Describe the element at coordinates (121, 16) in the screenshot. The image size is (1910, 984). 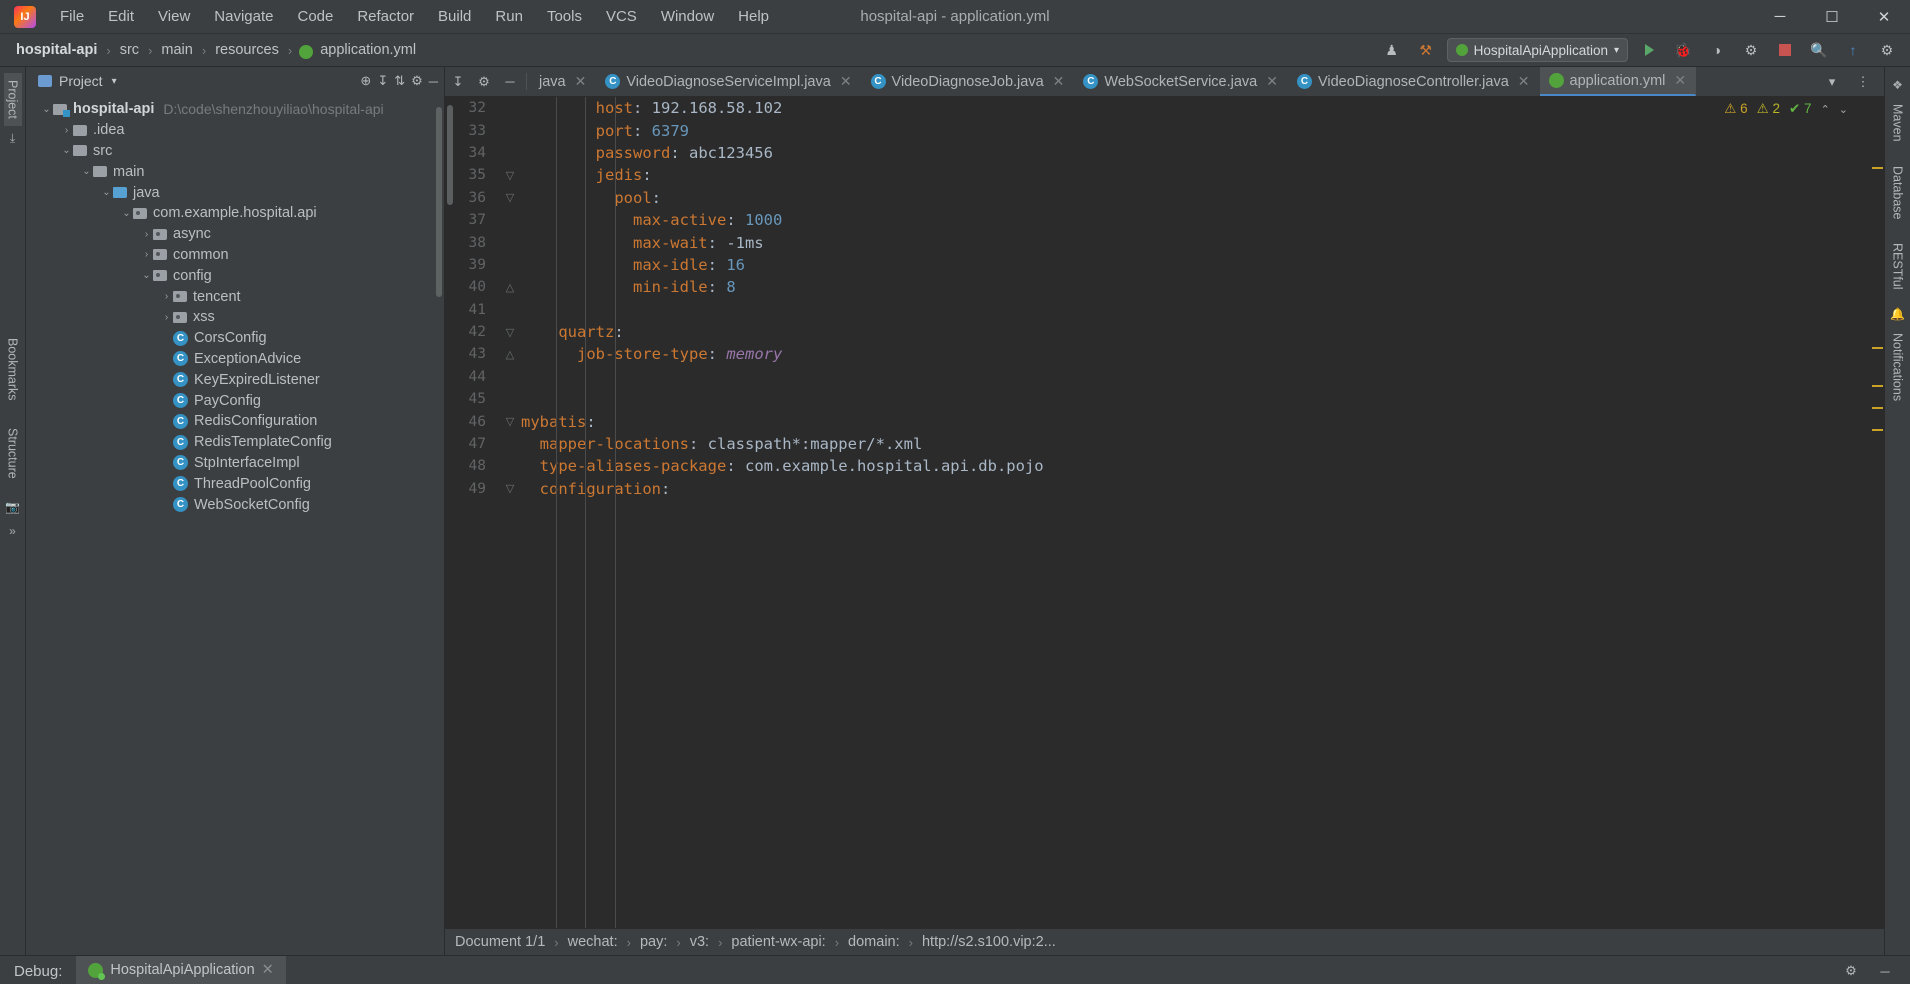
I see `menu-edit: Edit` at that location.